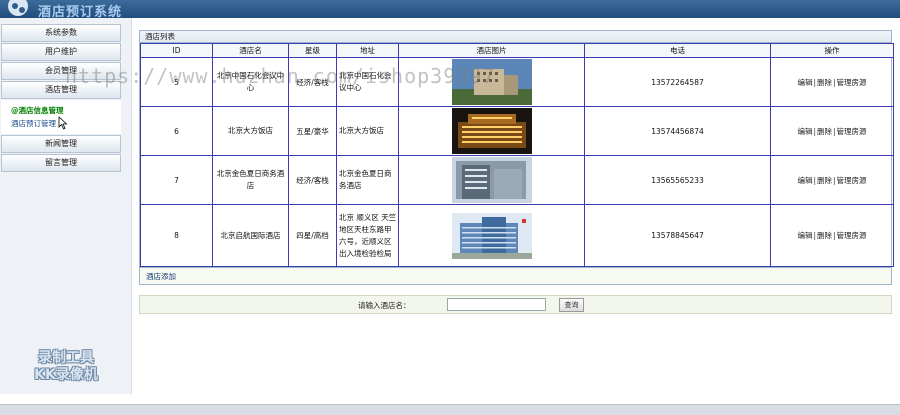  Describe the element at coordinates (367, 131) in the screenshot. I see `cell-address: 北京大方饭店` at that location.